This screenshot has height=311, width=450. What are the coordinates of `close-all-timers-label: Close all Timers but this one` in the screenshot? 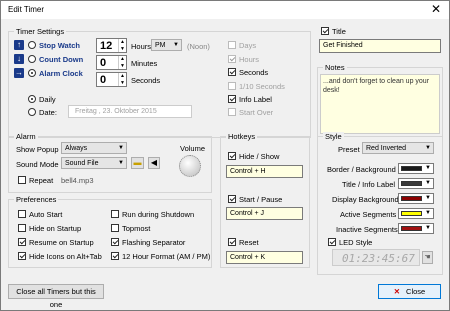 It's located at (56, 298).